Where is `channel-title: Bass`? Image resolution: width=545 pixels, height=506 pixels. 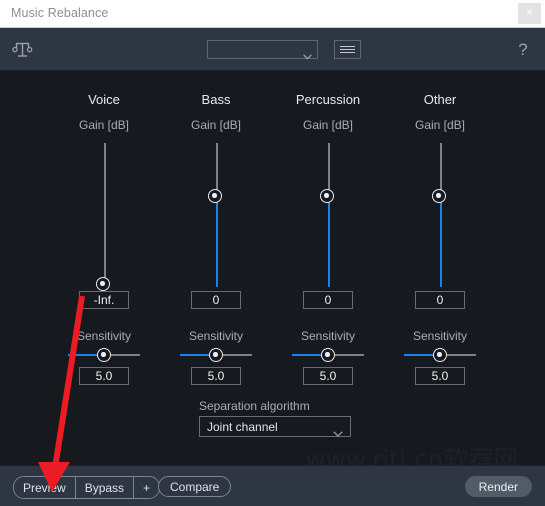
channel-title: Bass is located at coordinates (216, 99).